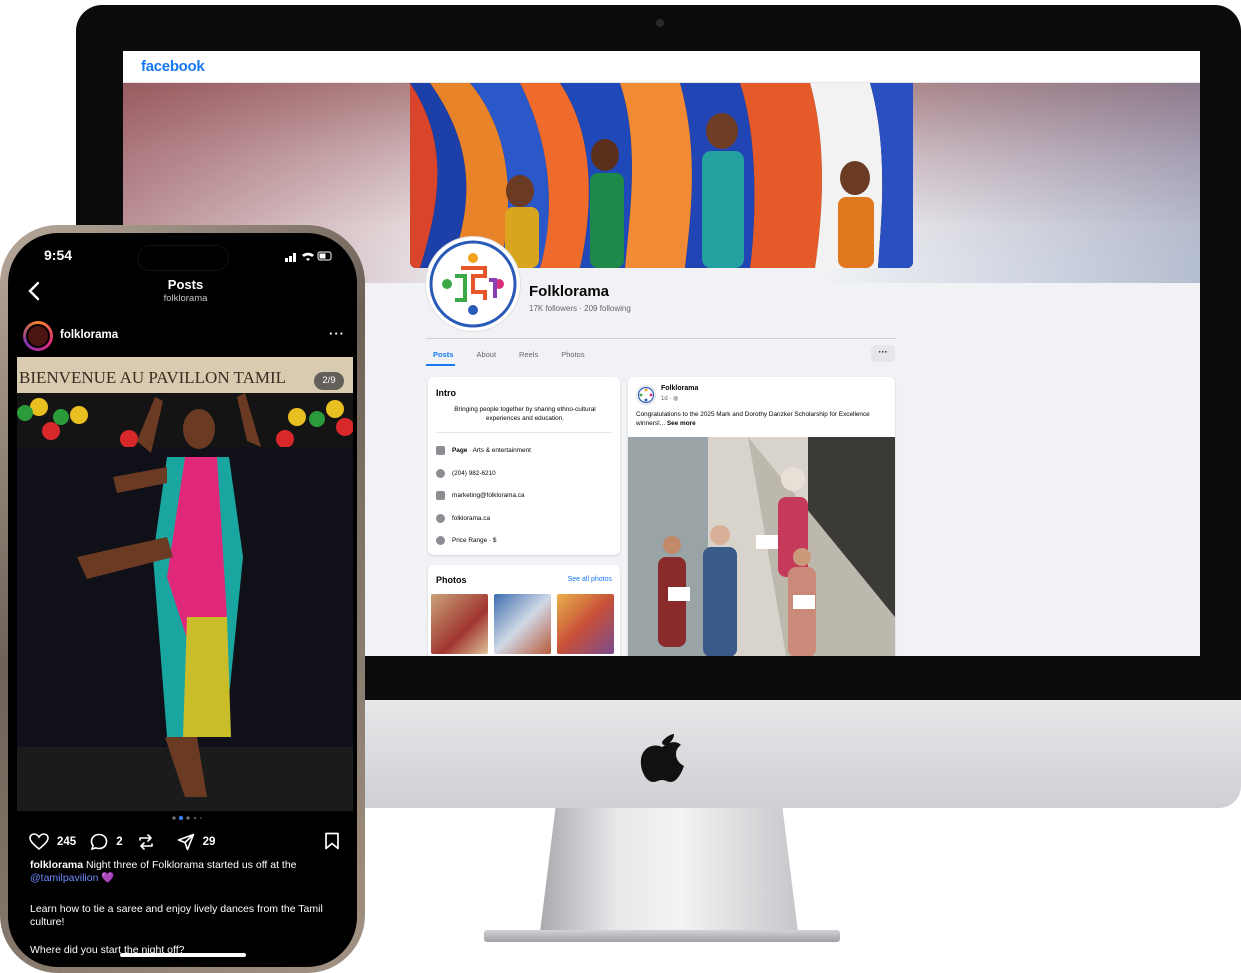  I want to click on page-name: Folklorama, so click(569, 291).